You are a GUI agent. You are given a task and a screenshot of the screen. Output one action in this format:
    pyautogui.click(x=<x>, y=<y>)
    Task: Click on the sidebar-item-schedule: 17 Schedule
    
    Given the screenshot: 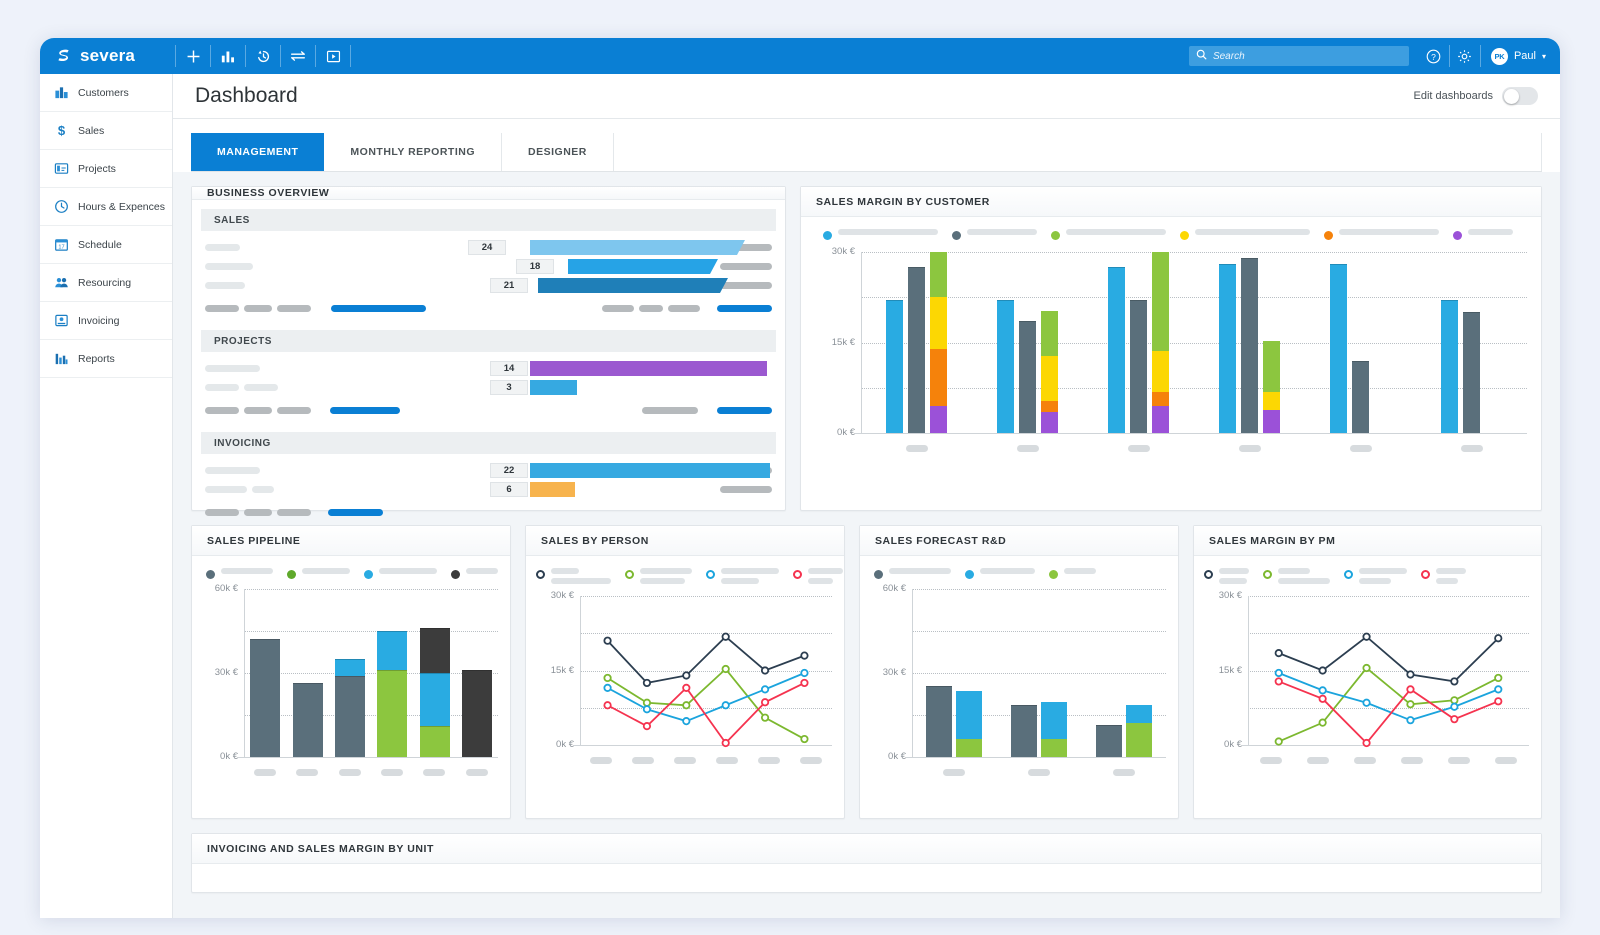 What is the action you would take?
    pyautogui.click(x=106, y=245)
    